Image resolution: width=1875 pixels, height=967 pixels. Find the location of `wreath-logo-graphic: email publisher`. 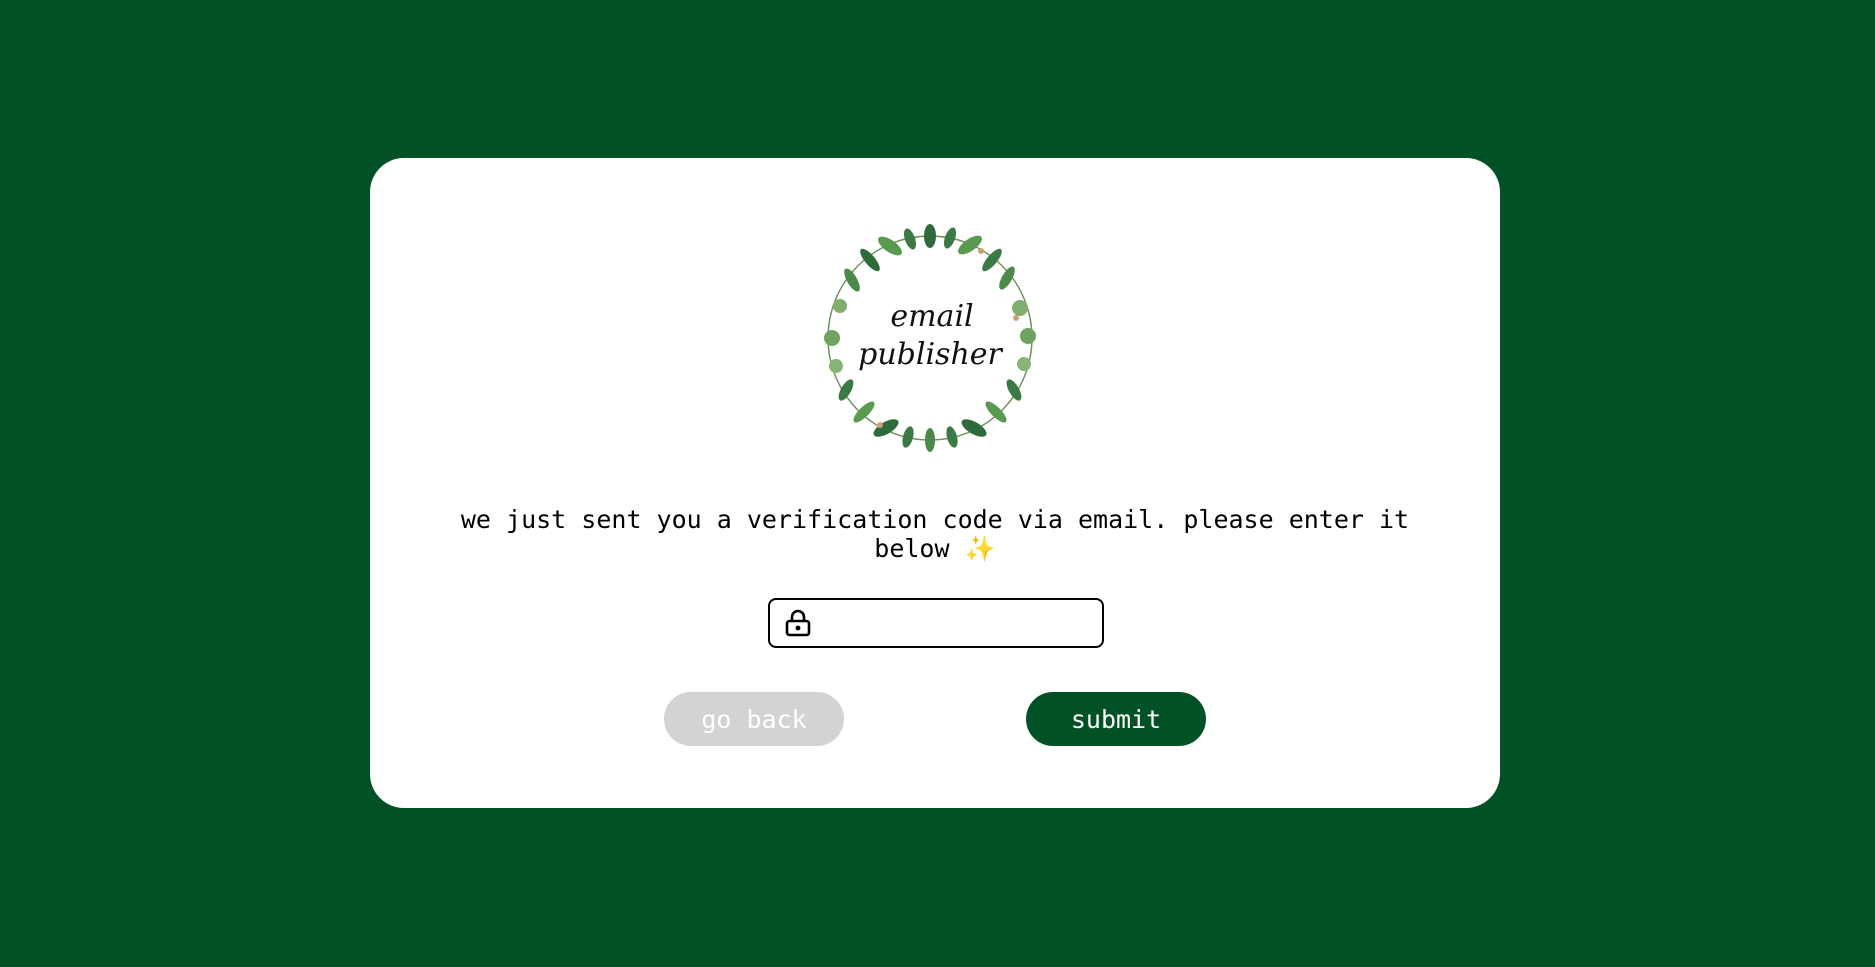

wreath-logo-graphic: email publisher is located at coordinates (930, 338).